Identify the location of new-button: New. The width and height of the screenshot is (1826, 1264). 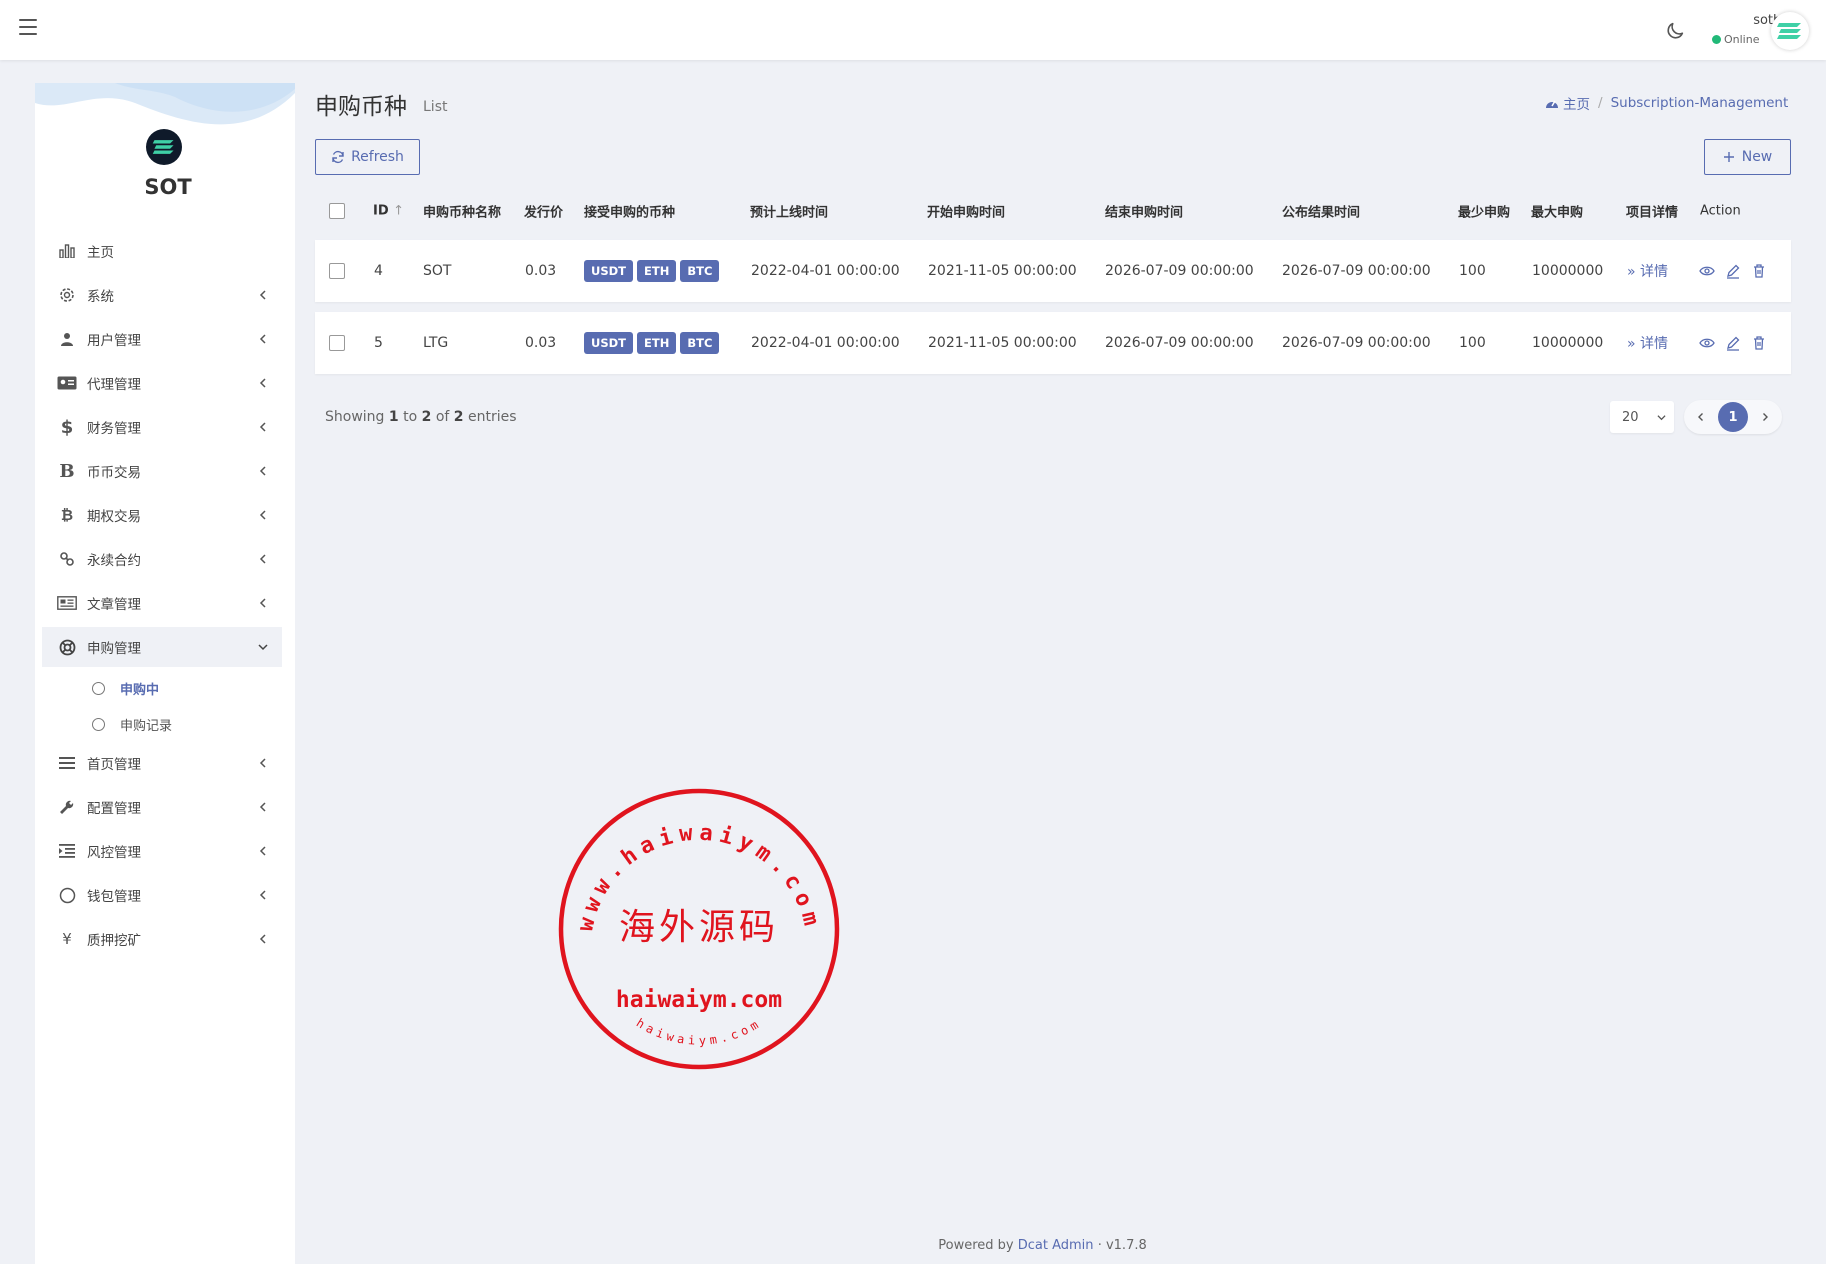
(1747, 157).